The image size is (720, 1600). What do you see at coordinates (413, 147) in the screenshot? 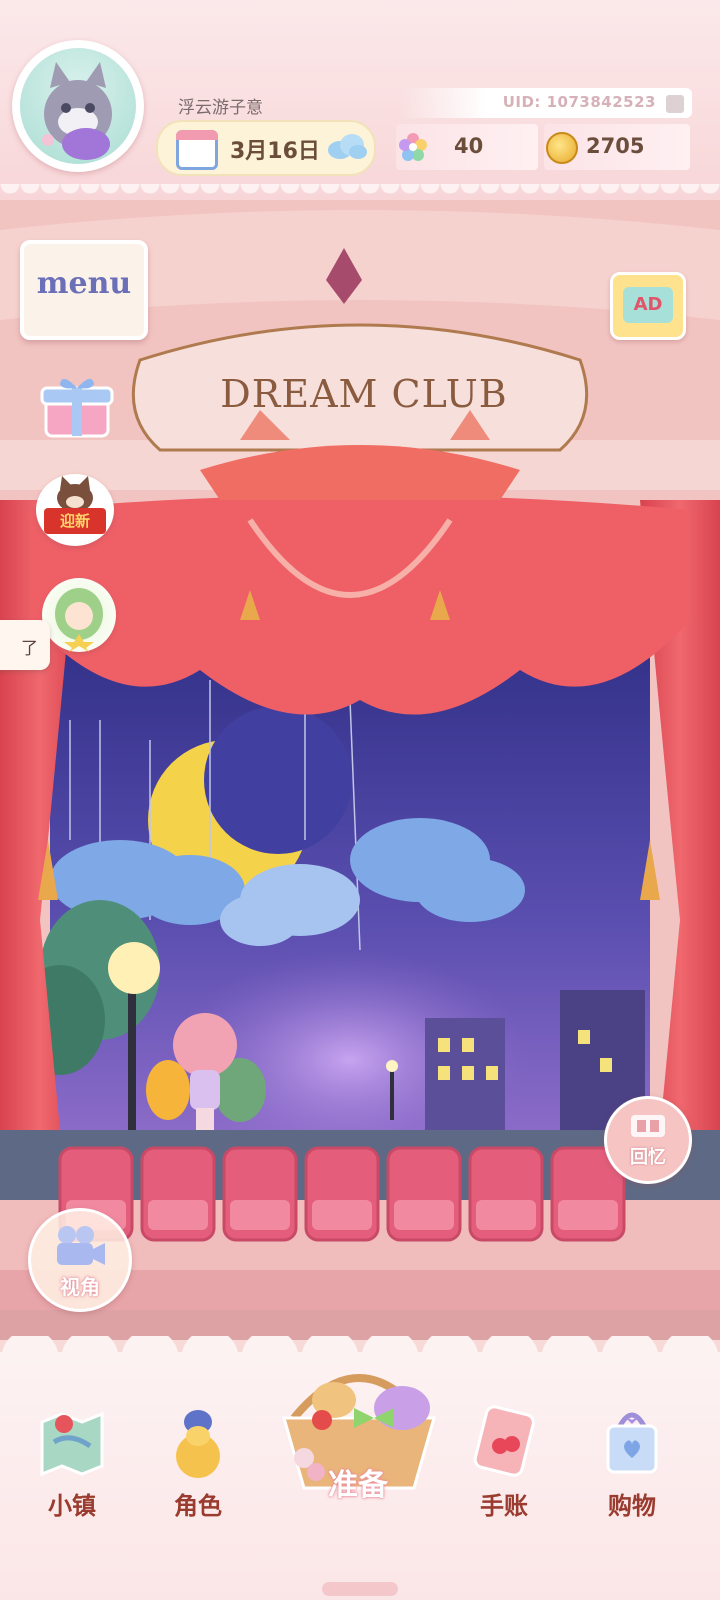
I see `flower-gem-icon` at bounding box center [413, 147].